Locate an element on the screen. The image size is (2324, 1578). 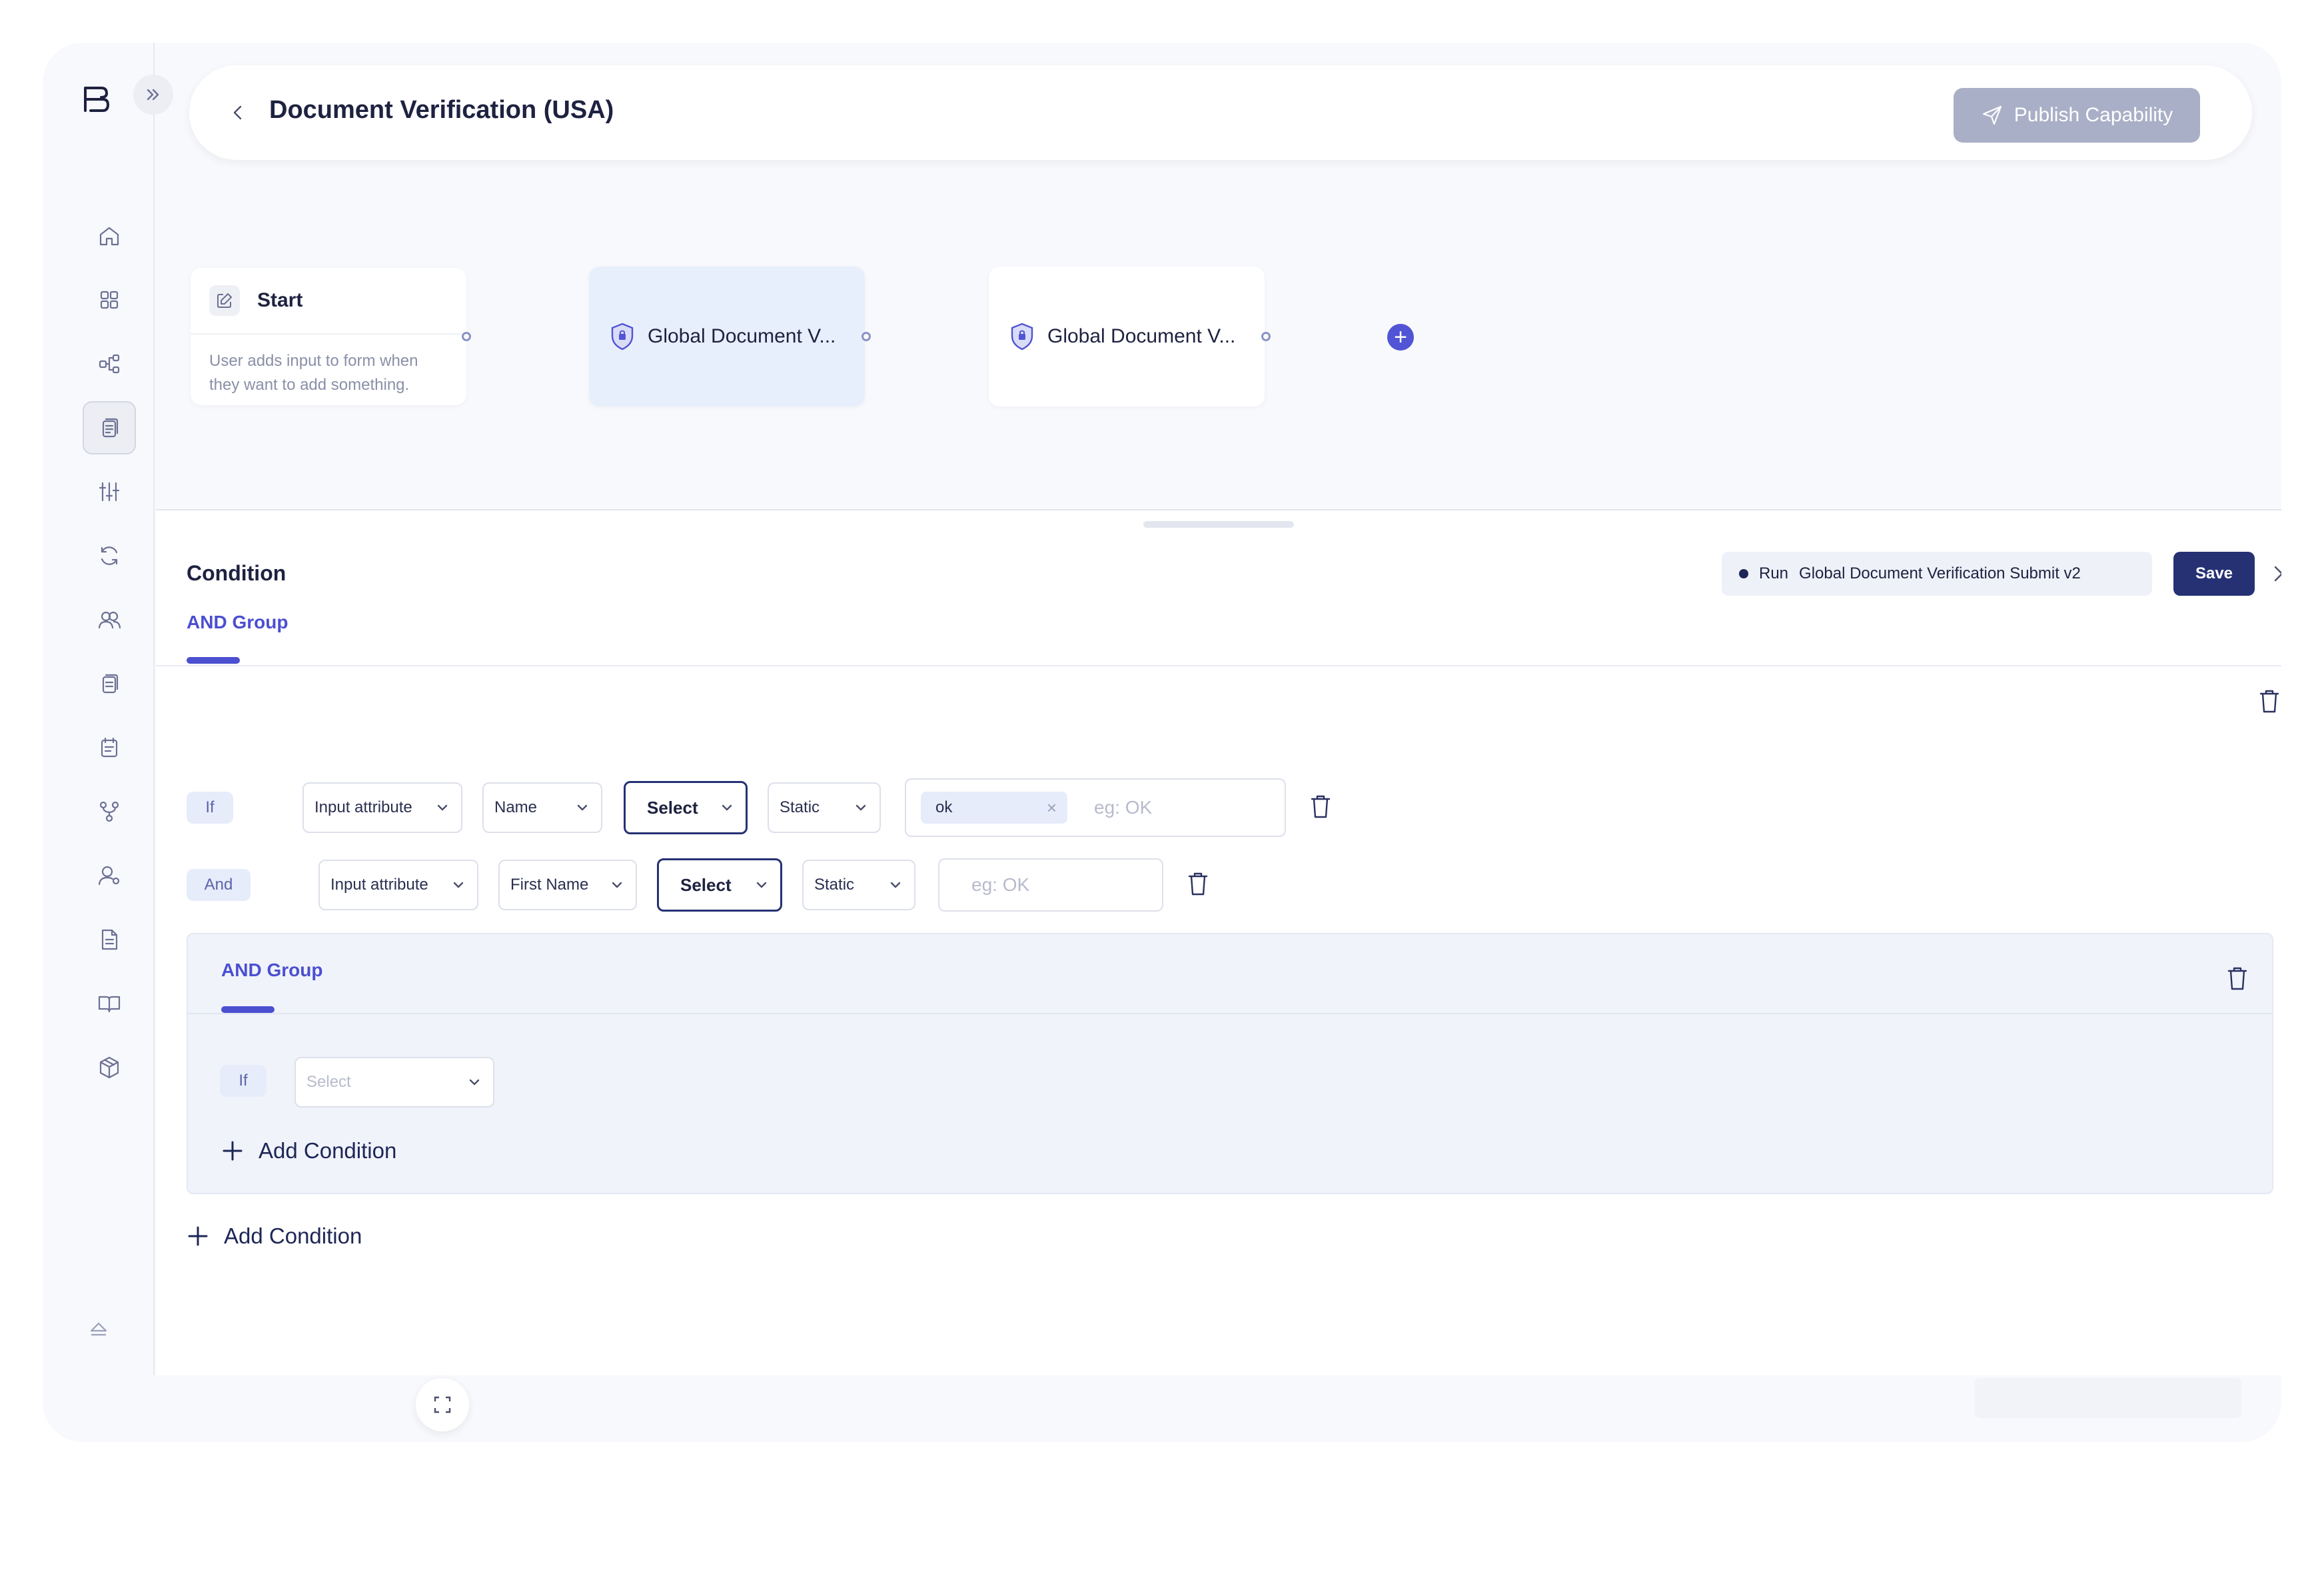
connector-and: And is located at coordinates (219, 885).